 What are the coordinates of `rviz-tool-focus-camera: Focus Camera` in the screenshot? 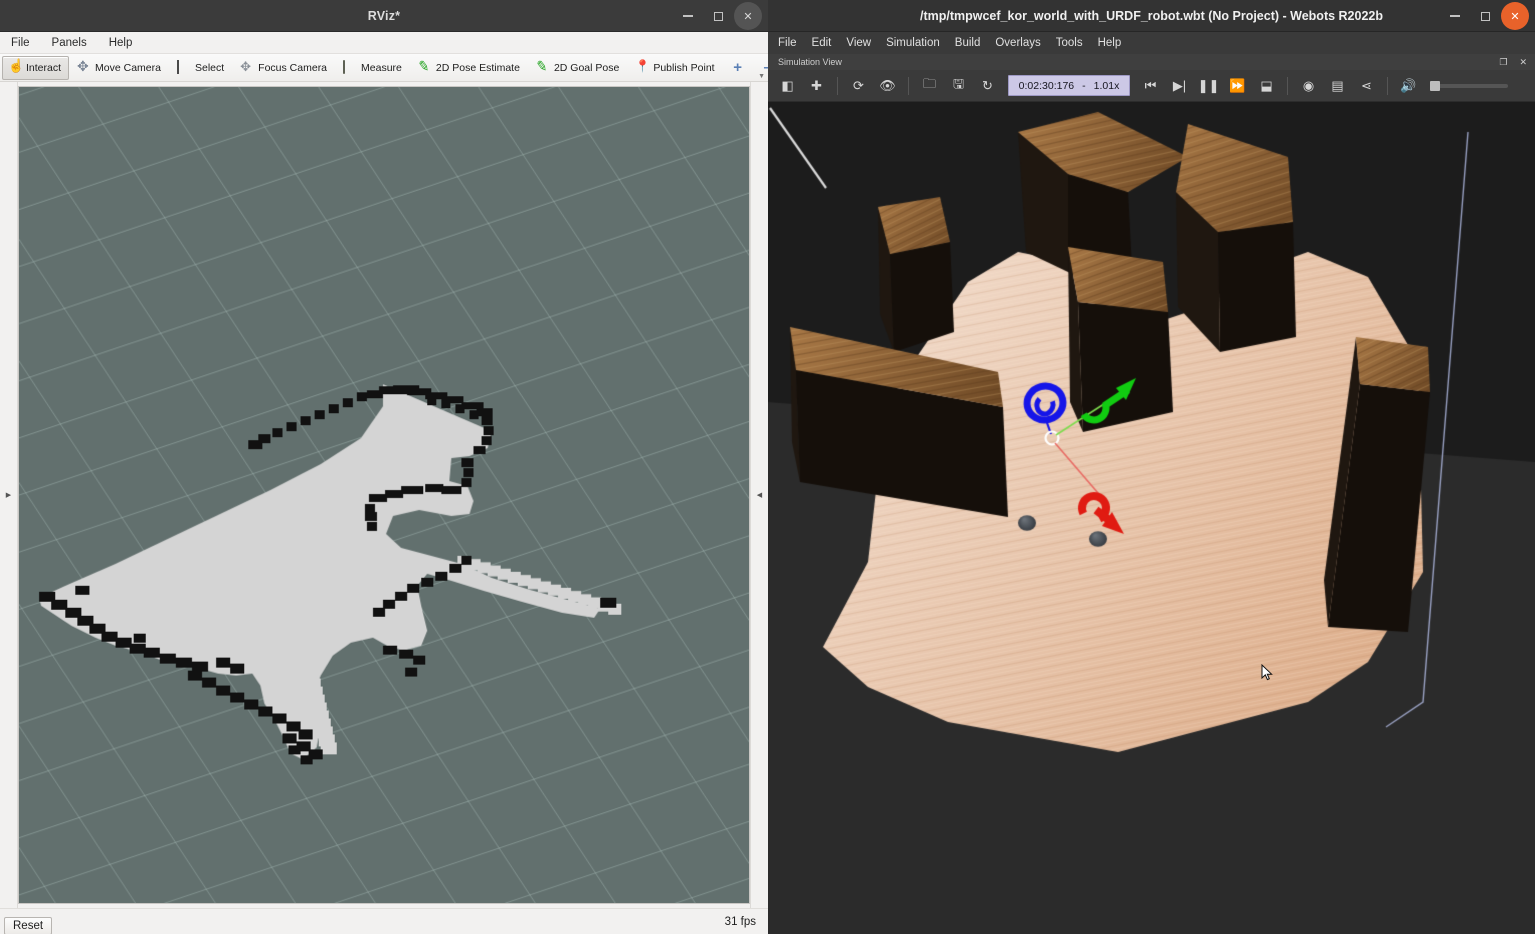 It's located at (284, 68).